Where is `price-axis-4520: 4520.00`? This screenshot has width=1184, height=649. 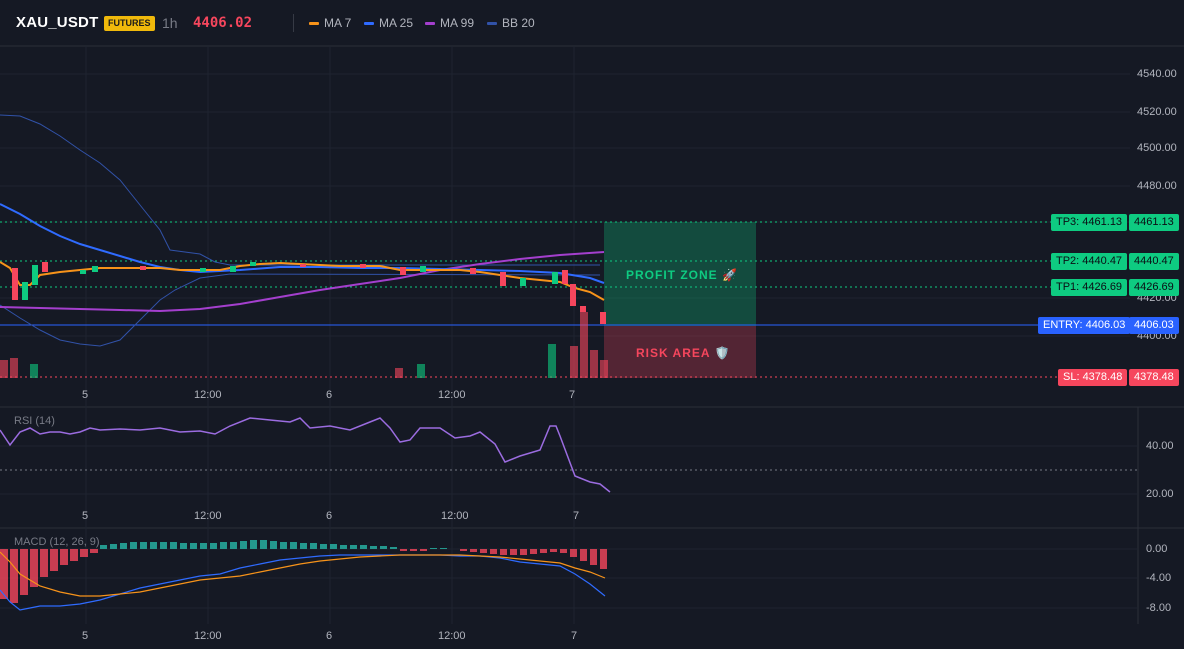 price-axis-4520: 4520.00 is located at coordinates (1157, 112).